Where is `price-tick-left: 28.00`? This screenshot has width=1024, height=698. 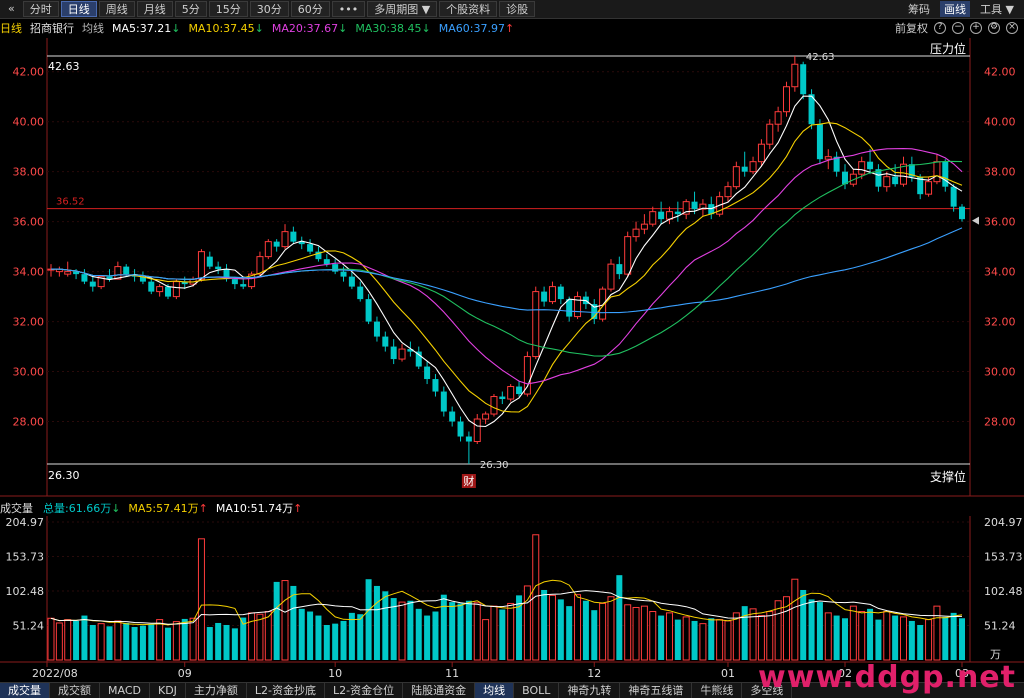
price-tick-left: 28.00 is located at coordinates (29, 422).